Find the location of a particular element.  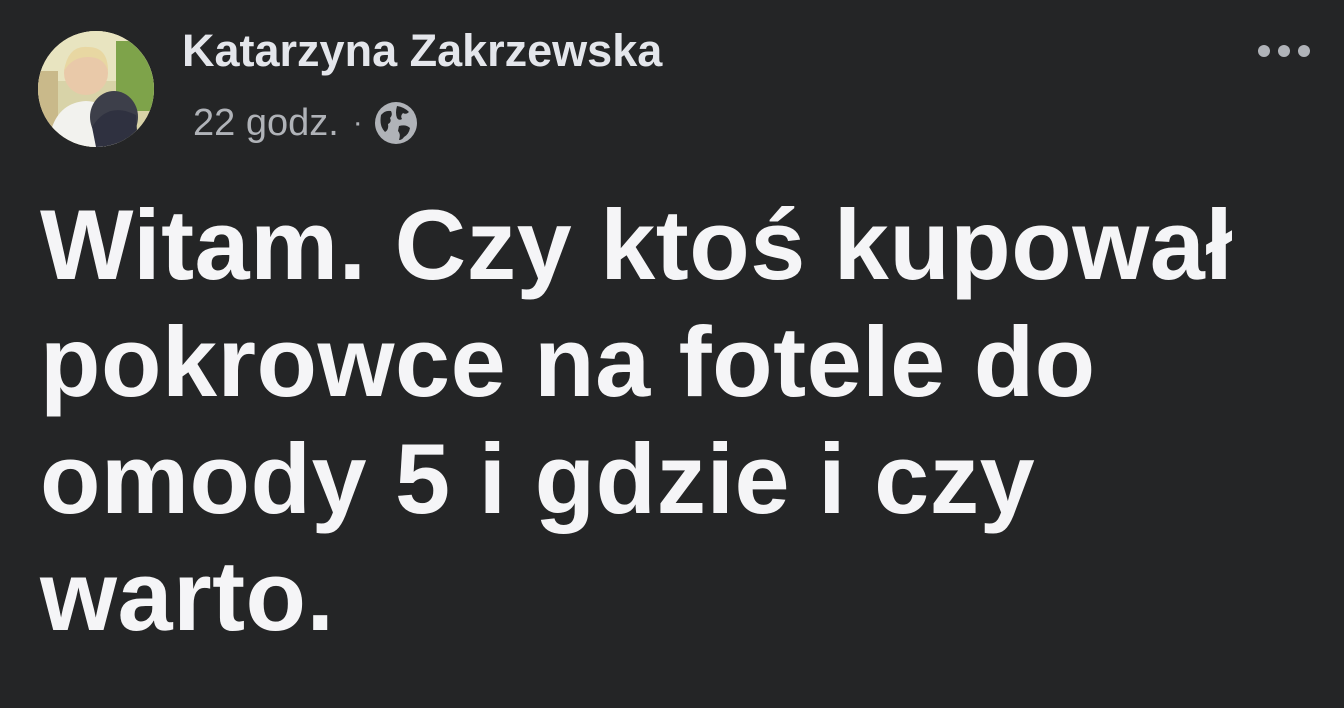

post-timestamp: 22 godz. is located at coordinates (266, 123).